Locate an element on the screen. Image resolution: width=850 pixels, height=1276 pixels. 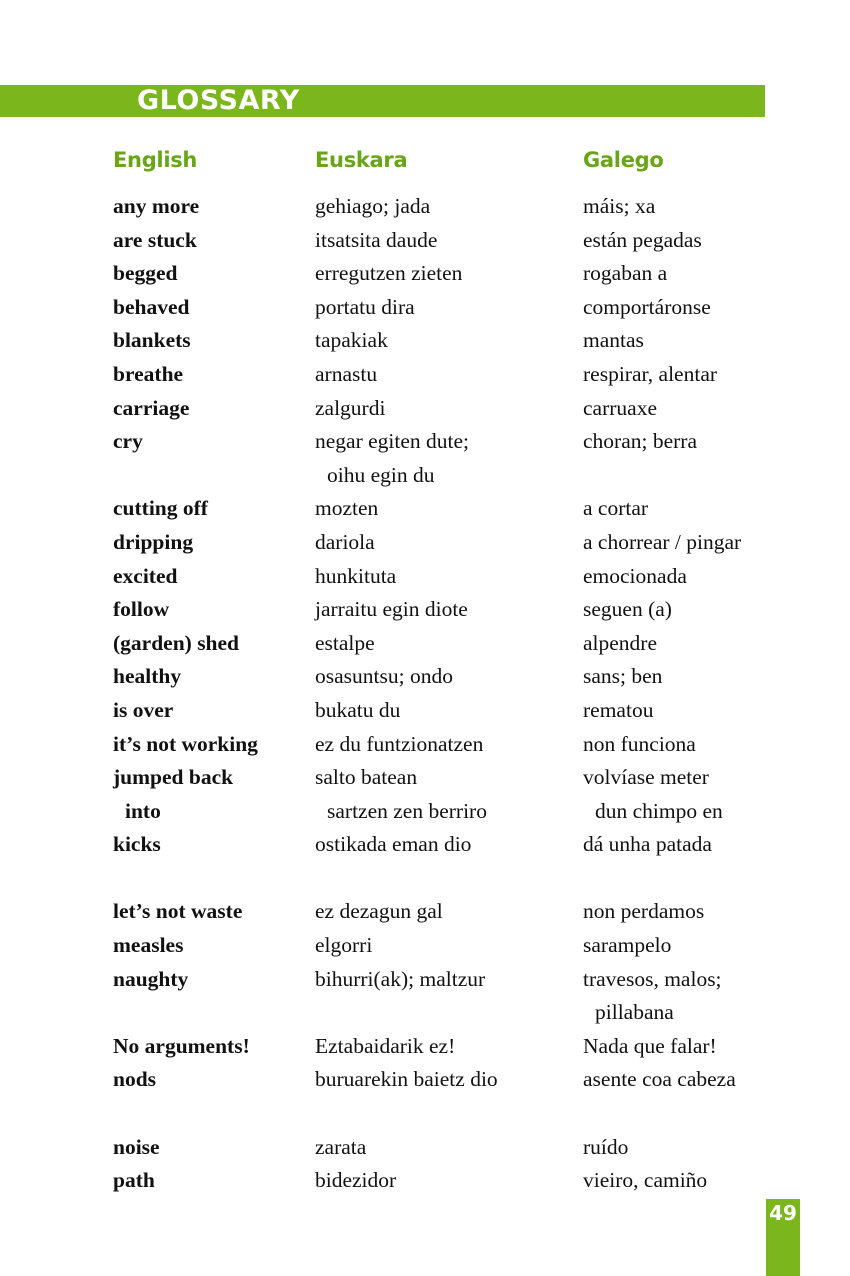
english-term: nods is located at coordinates (135, 1079).